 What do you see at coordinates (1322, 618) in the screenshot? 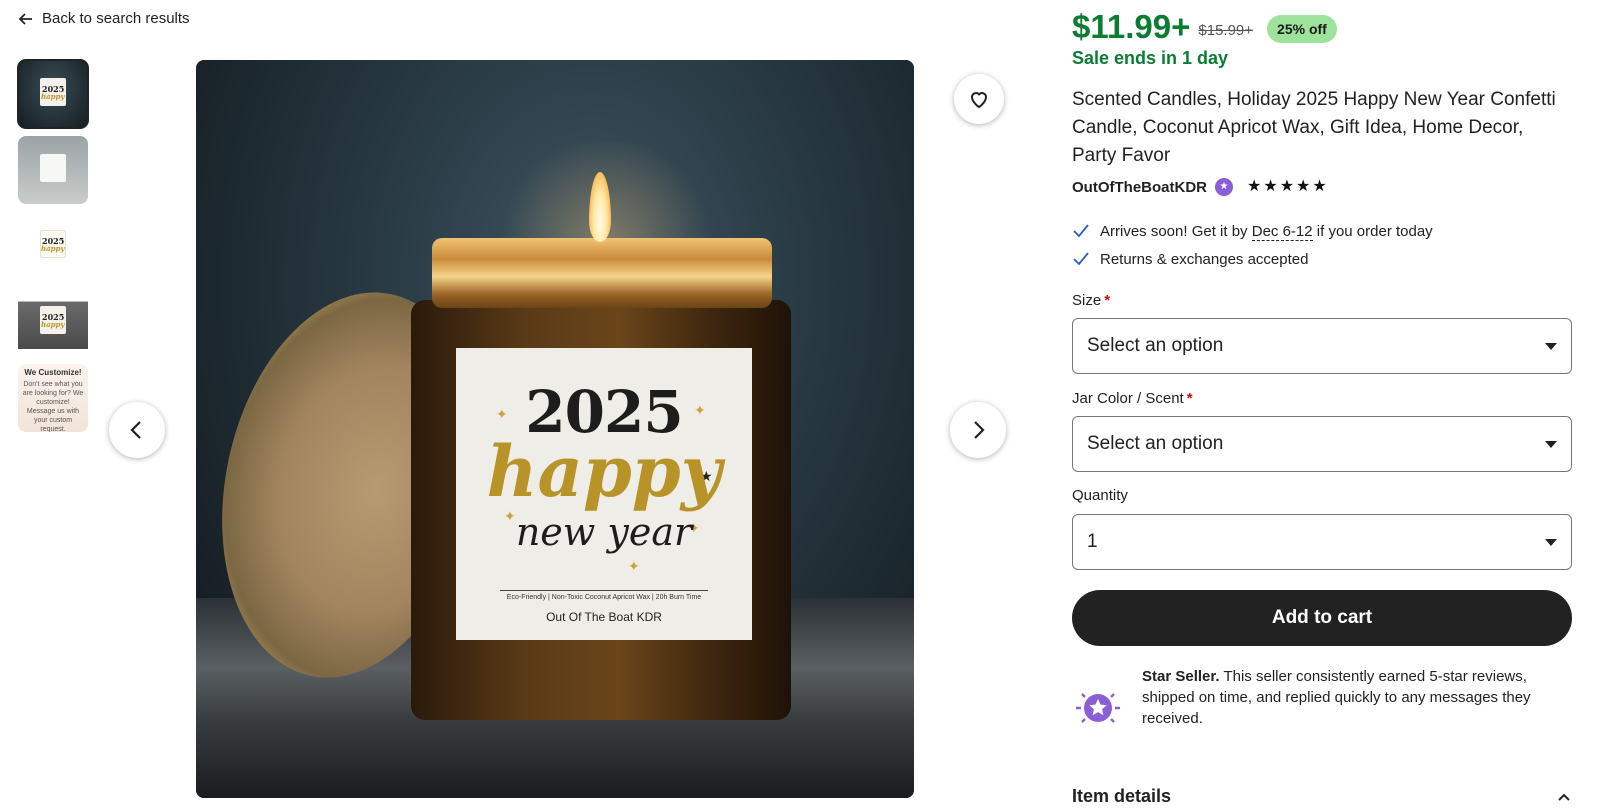
I see `add-to-cart-button: Add to cart` at bounding box center [1322, 618].